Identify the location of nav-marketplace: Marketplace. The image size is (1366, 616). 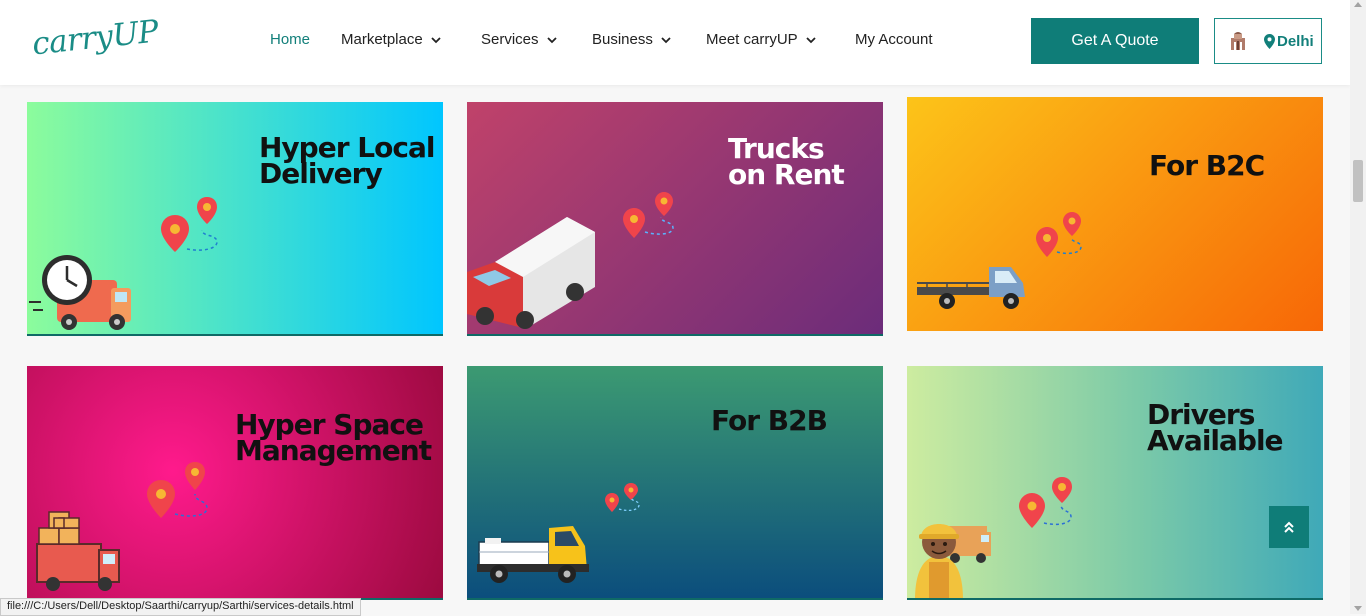
(392, 39).